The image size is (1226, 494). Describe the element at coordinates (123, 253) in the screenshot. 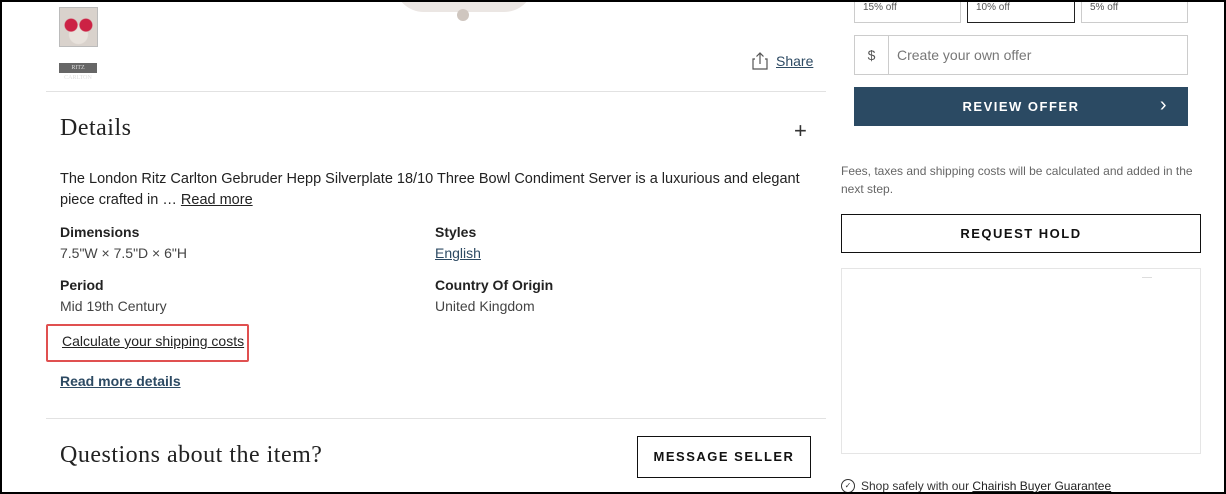

I see `dimensions-value: 7.5"W × 7.5"D × 6"H` at that location.